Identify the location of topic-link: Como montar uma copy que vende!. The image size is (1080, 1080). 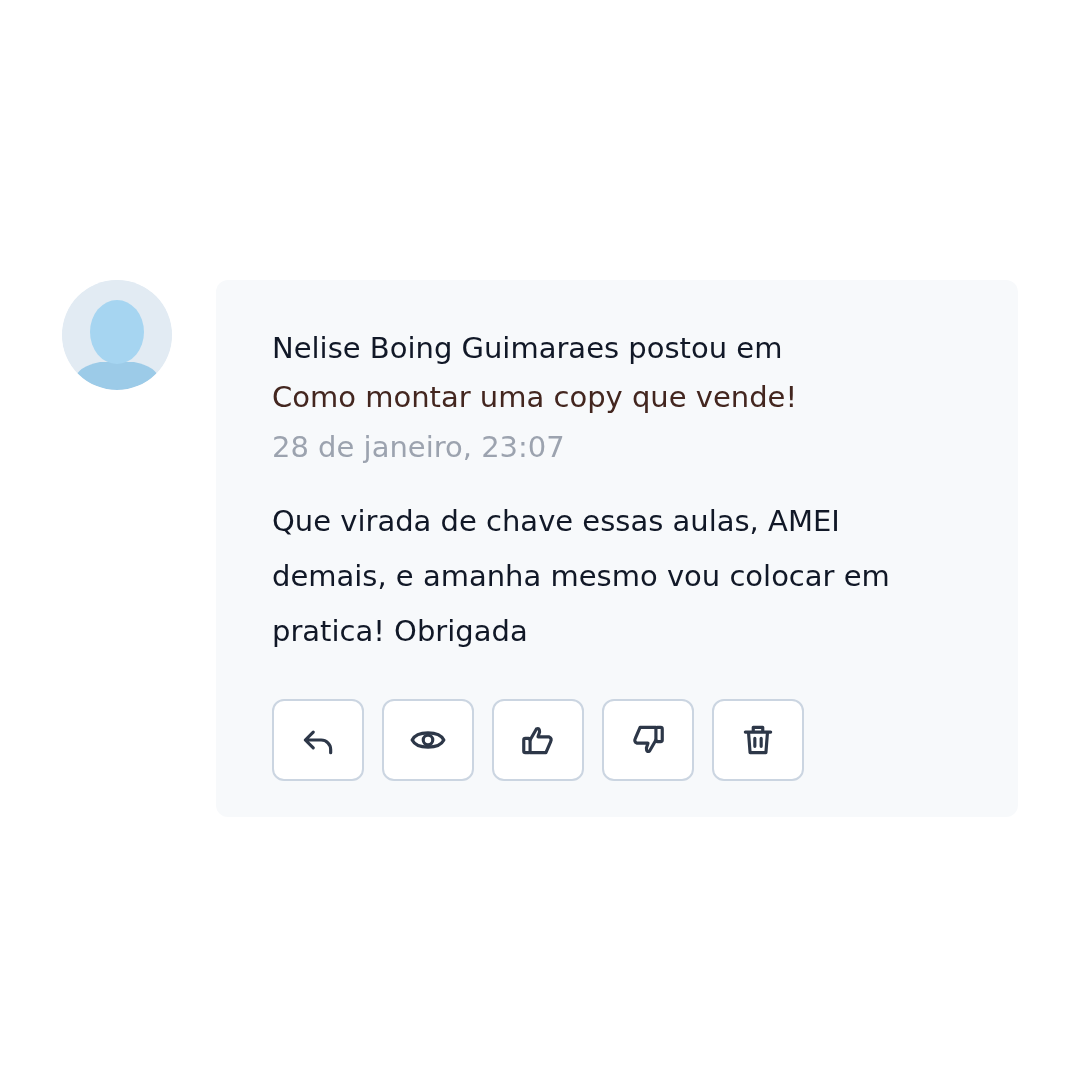
(535, 397).